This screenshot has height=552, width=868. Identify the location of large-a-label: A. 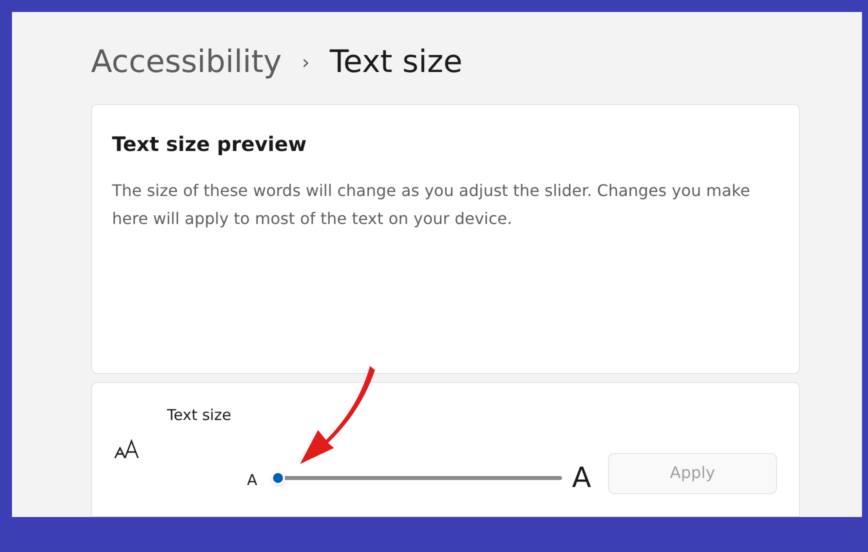
(582, 478).